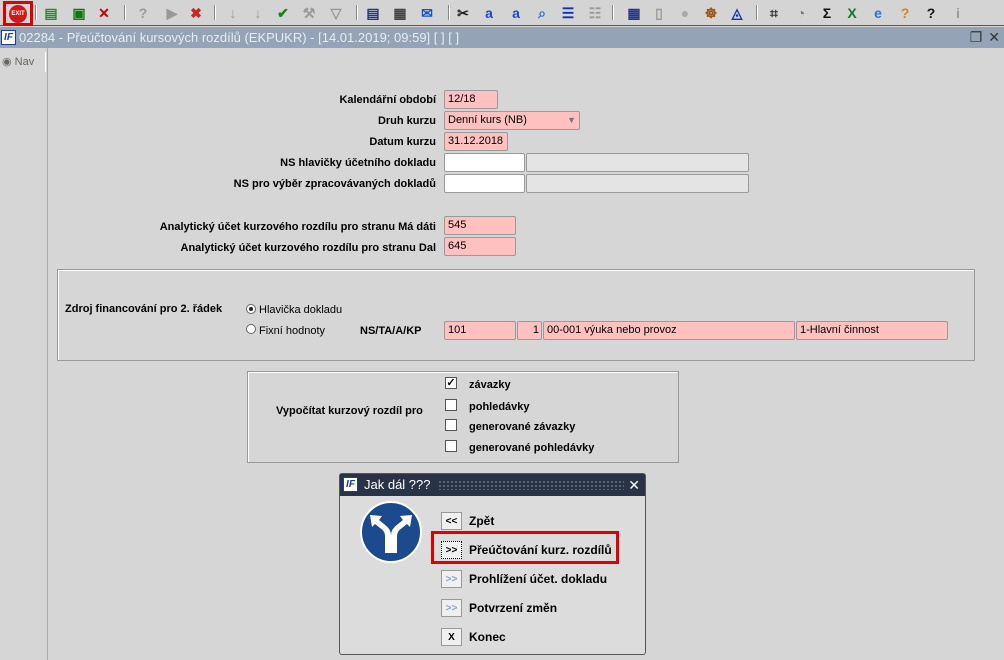  Describe the element at coordinates (451, 637) in the screenshot. I see `konec-button: X` at that location.